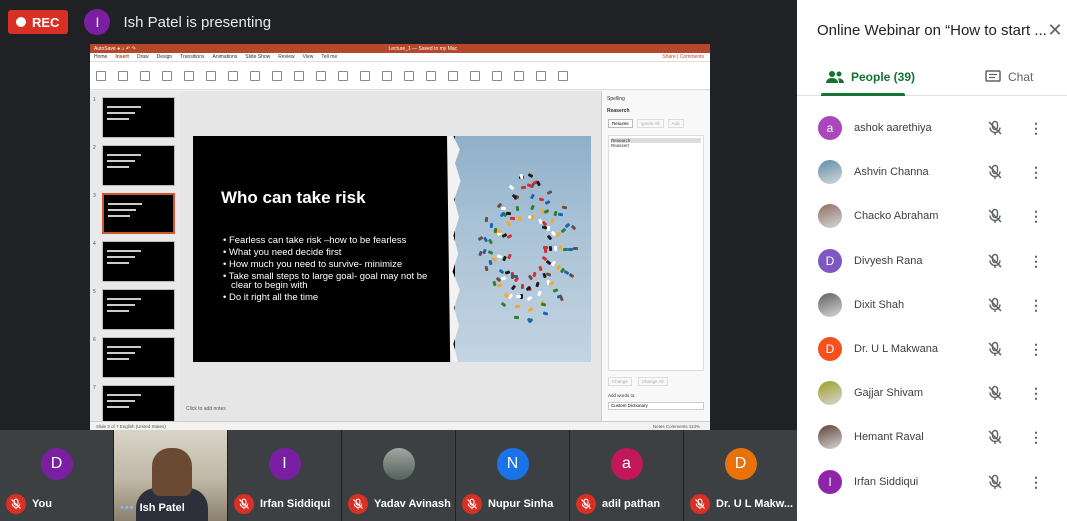 The height and width of the screenshot is (521, 1067). Describe the element at coordinates (286, 57) in the screenshot. I see `ppt-menu-review: Review` at that location.